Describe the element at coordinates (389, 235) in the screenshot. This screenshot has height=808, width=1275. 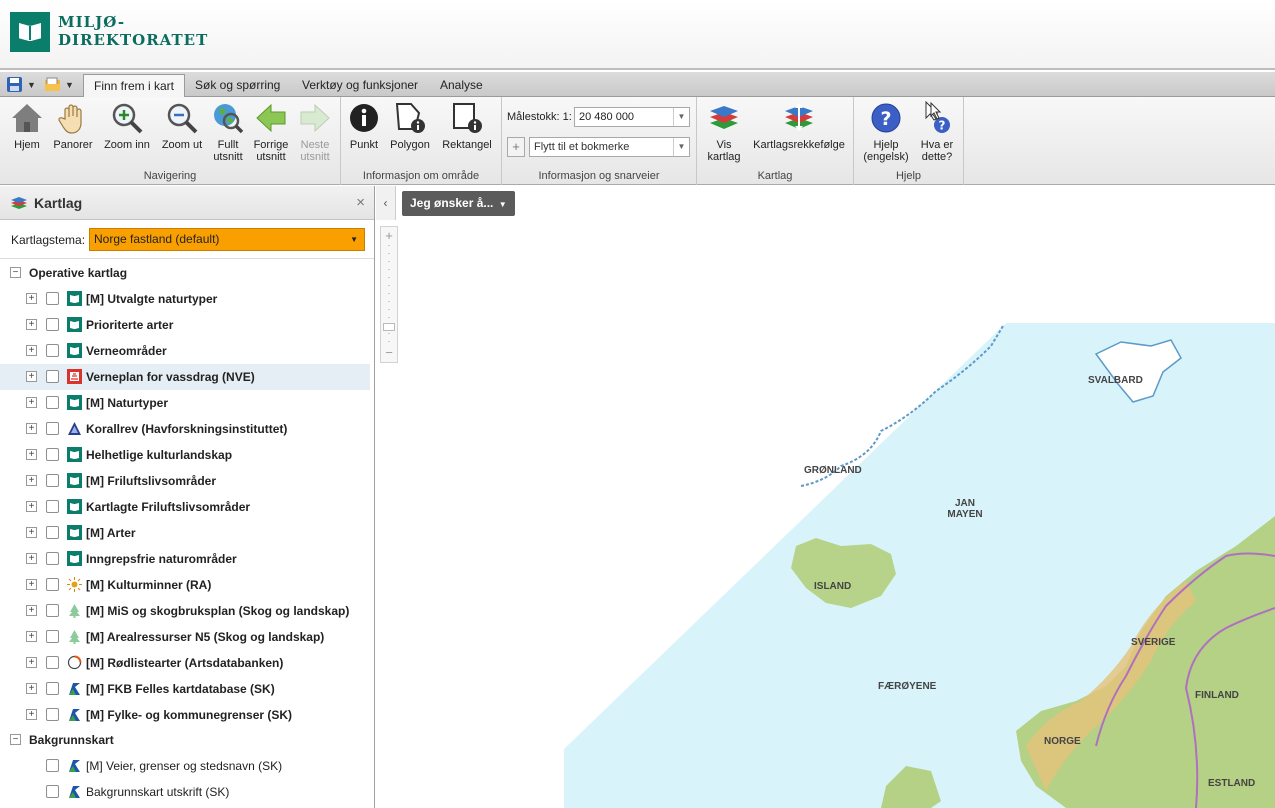
I see `zoom-plus-button: +` at that location.